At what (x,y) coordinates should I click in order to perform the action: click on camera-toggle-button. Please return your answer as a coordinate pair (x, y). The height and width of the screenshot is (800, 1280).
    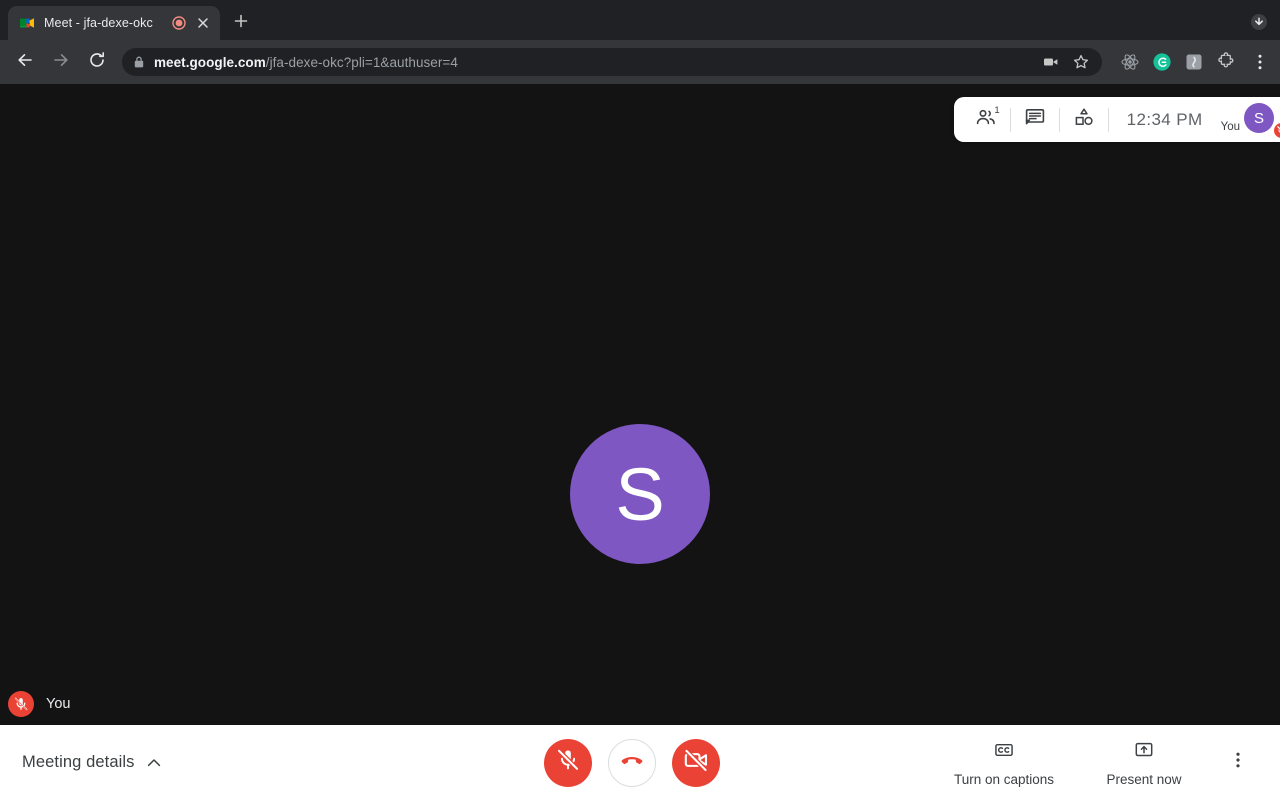
    Looking at the image, I should click on (696, 762).